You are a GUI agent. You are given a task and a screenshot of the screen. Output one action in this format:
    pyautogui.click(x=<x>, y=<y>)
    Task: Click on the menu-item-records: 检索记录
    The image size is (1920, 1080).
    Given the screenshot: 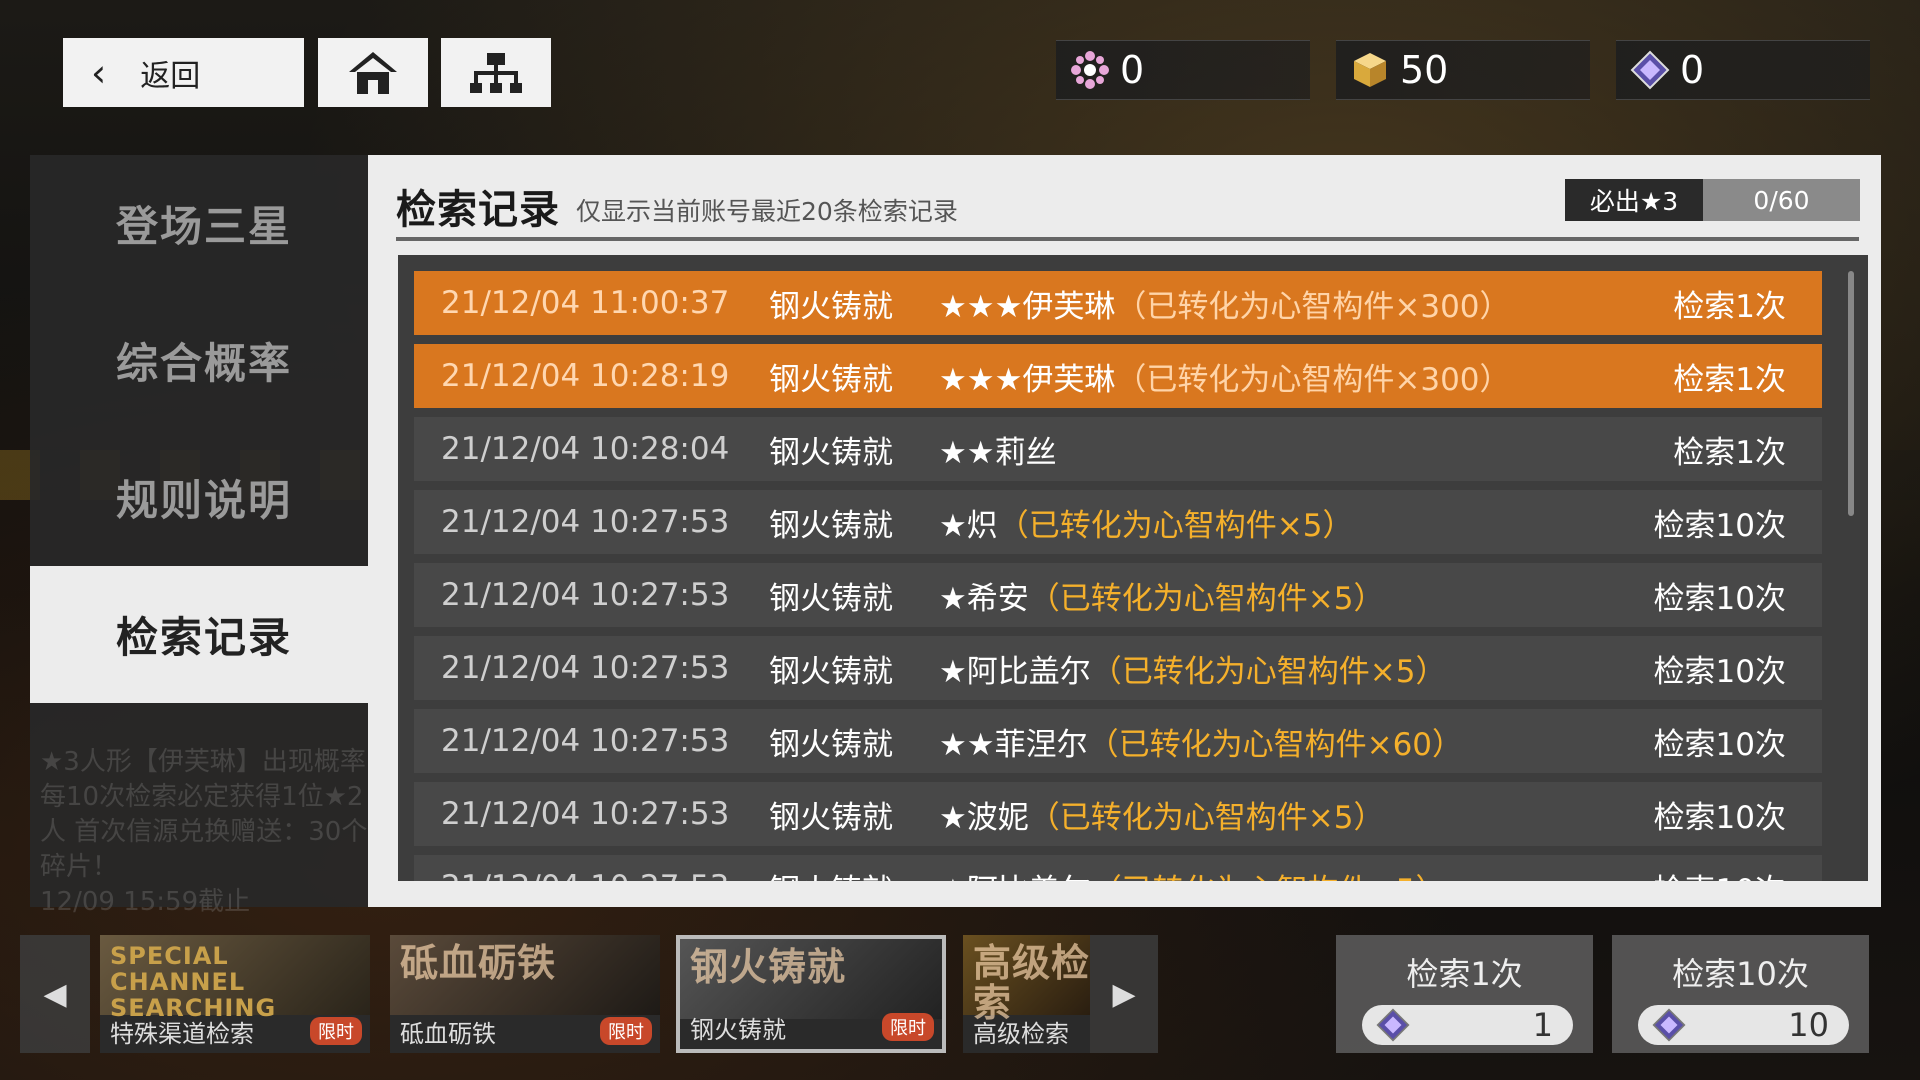 What is the action you would take?
    pyautogui.click(x=199, y=634)
    